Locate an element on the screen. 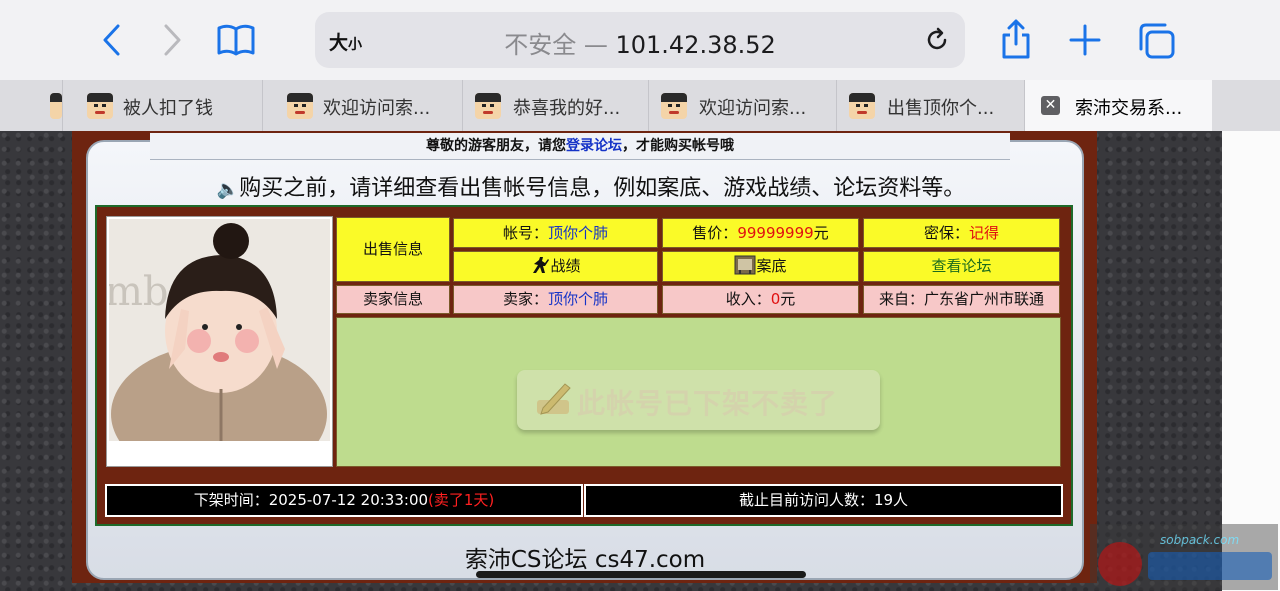  child-photo-image: mb is located at coordinates (219, 330).